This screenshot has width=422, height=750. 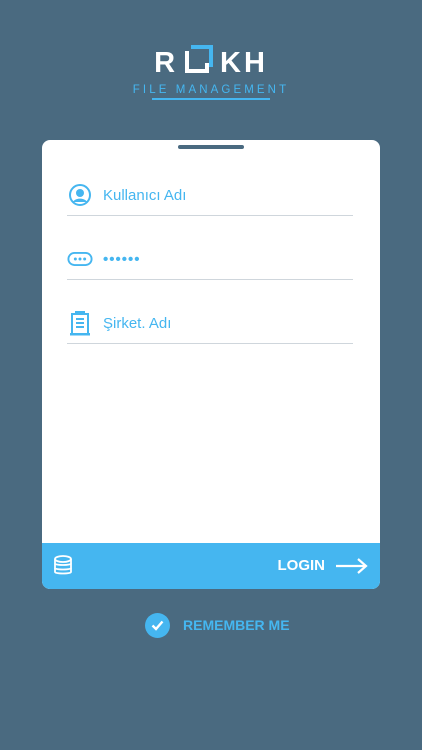 What do you see at coordinates (137, 323) in the screenshot?
I see `company-placeholder: Şirket. Adı` at bounding box center [137, 323].